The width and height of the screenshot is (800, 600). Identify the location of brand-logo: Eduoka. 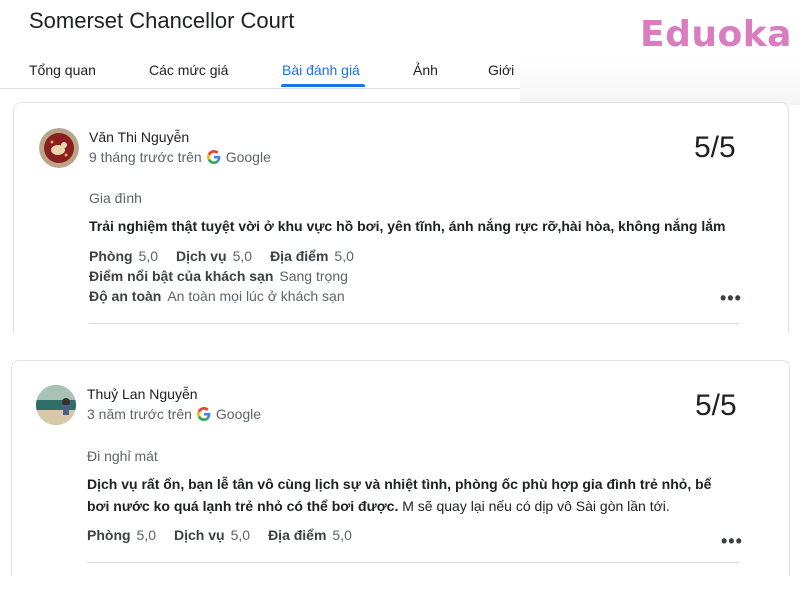
(716, 34).